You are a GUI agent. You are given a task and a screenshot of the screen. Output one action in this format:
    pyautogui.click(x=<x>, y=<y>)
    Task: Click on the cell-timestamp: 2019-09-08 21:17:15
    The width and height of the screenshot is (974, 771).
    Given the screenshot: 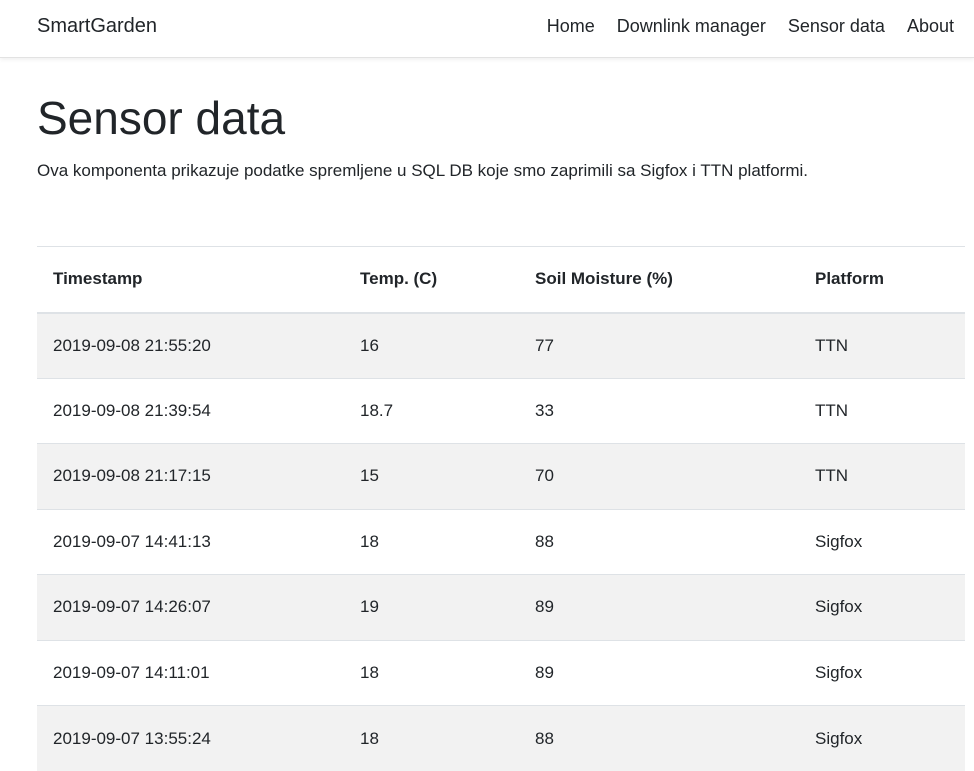 What is the action you would take?
    pyautogui.click(x=190, y=477)
    